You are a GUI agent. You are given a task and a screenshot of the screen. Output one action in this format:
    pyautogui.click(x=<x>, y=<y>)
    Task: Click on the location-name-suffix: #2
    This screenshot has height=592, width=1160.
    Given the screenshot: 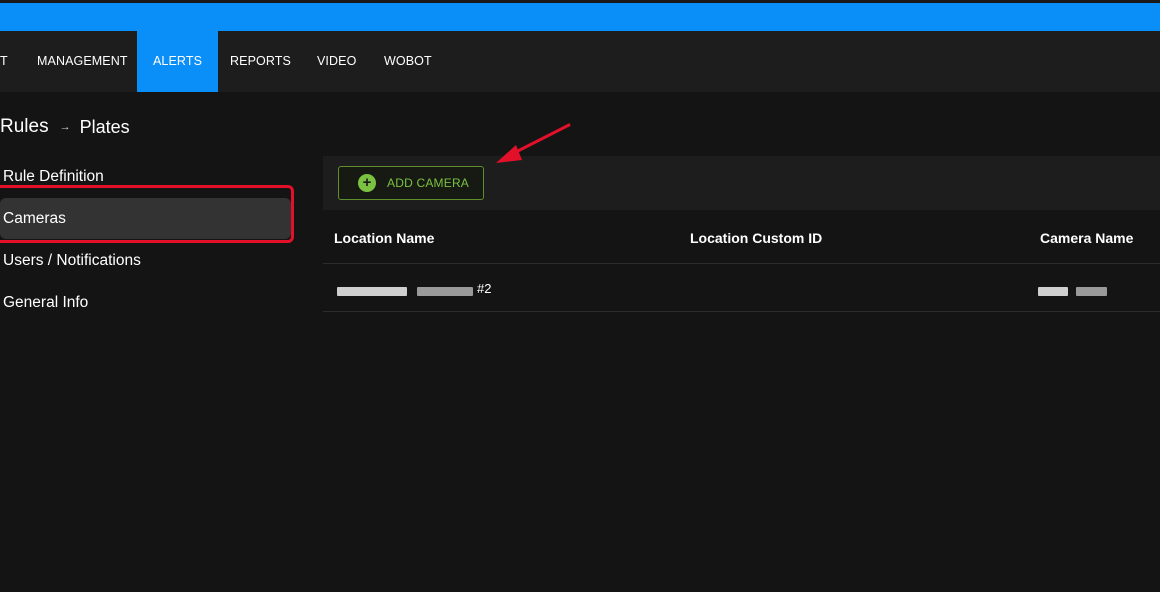 What is the action you would take?
    pyautogui.click(x=484, y=288)
    